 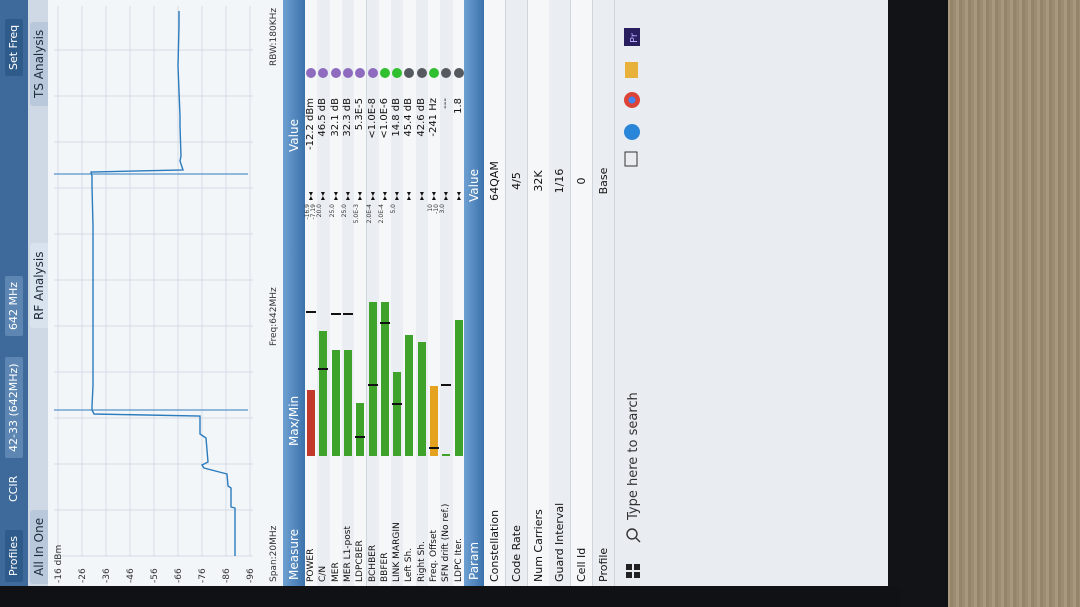 I want to click on param-row: Guard Interval 1/16, so click(x=560, y=293).